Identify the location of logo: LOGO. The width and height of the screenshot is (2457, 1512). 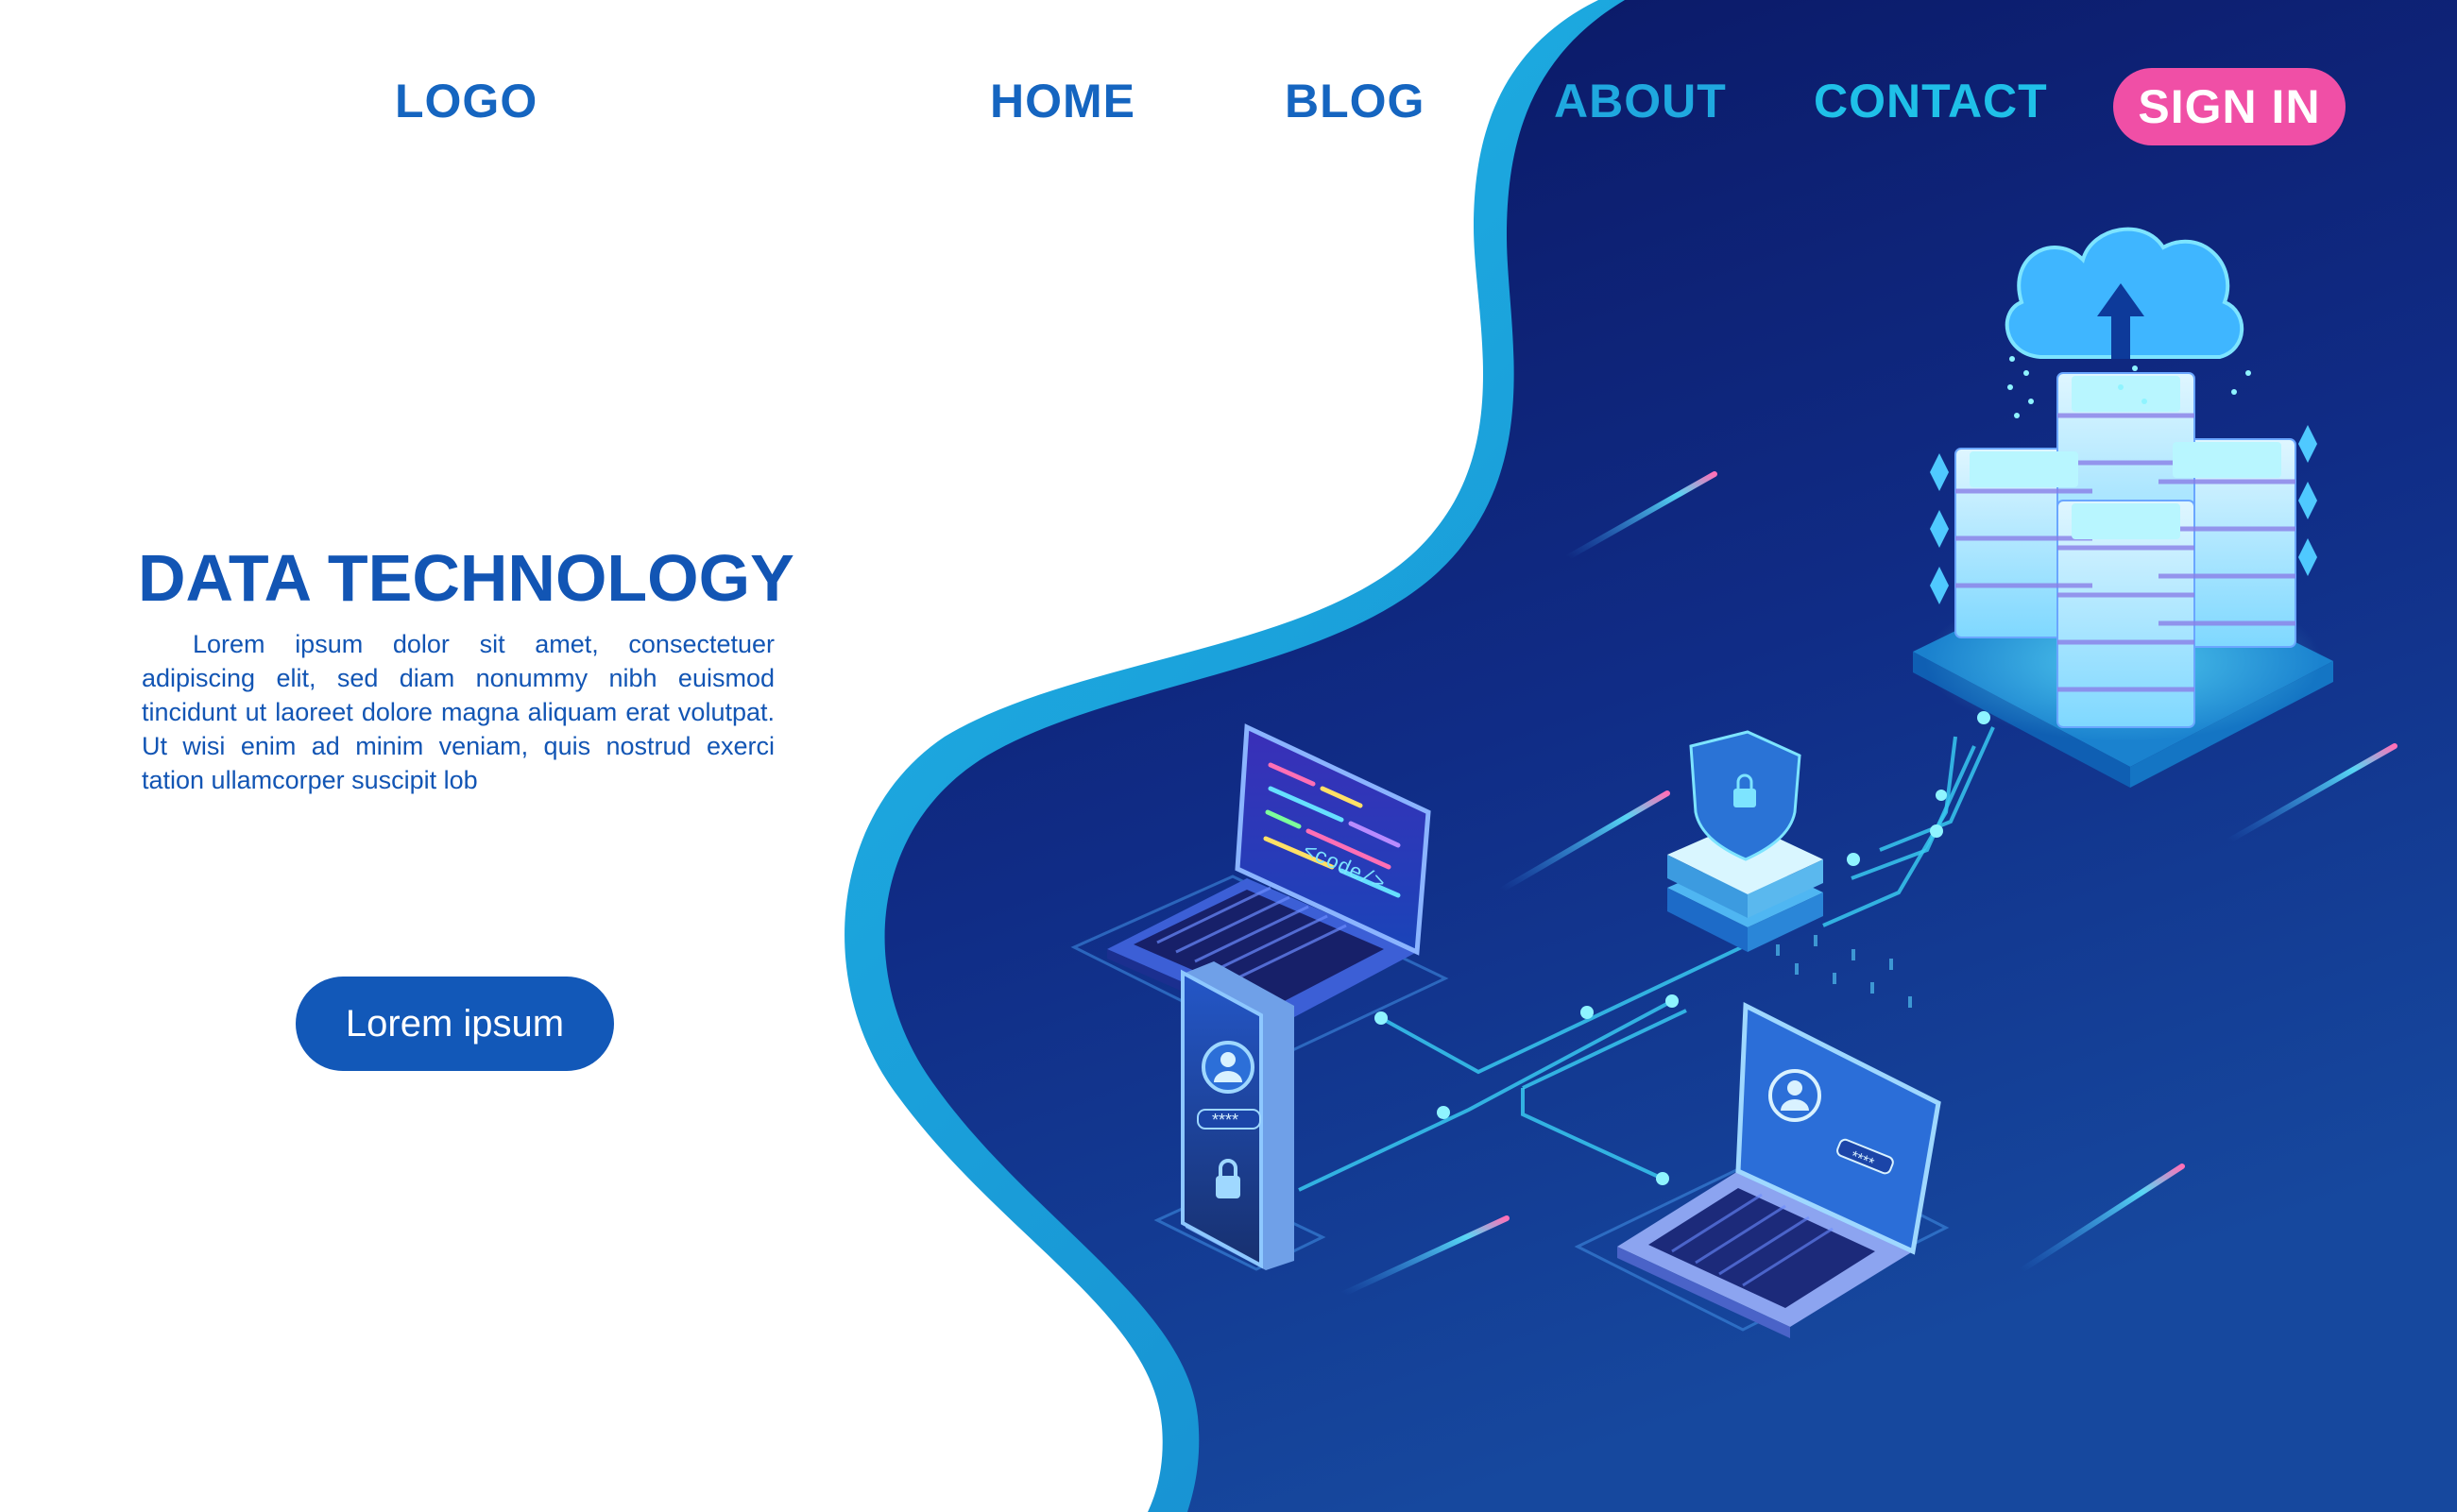
(466, 101).